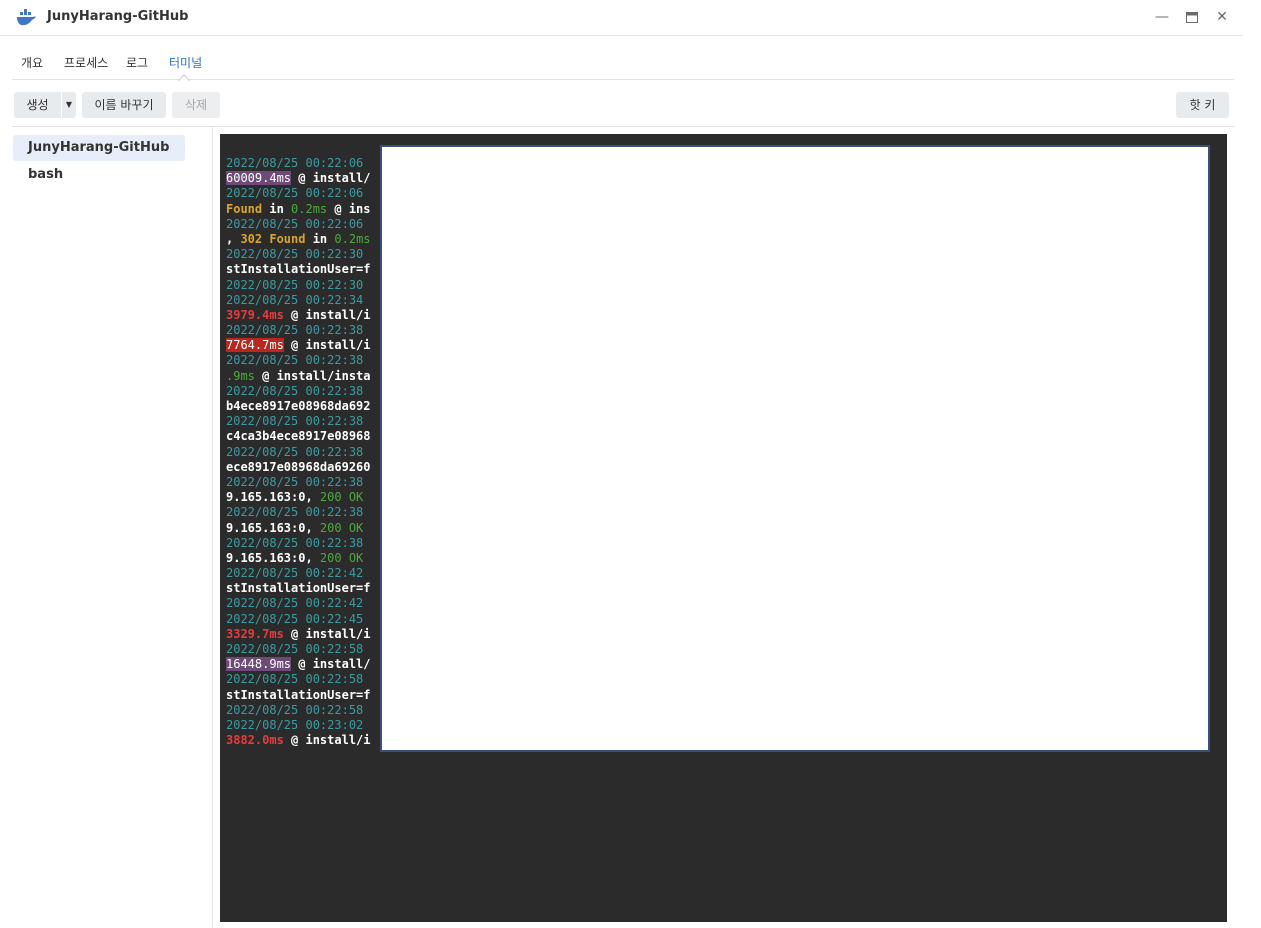 The image size is (1261, 928). I want to click on tab-logs: 로그, so click(137, 62).